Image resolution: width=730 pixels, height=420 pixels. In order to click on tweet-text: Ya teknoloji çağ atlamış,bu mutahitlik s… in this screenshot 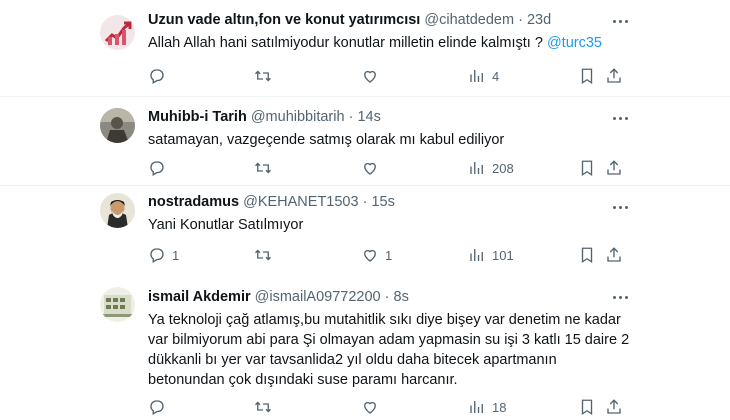, I will do `click(389, 350)`.